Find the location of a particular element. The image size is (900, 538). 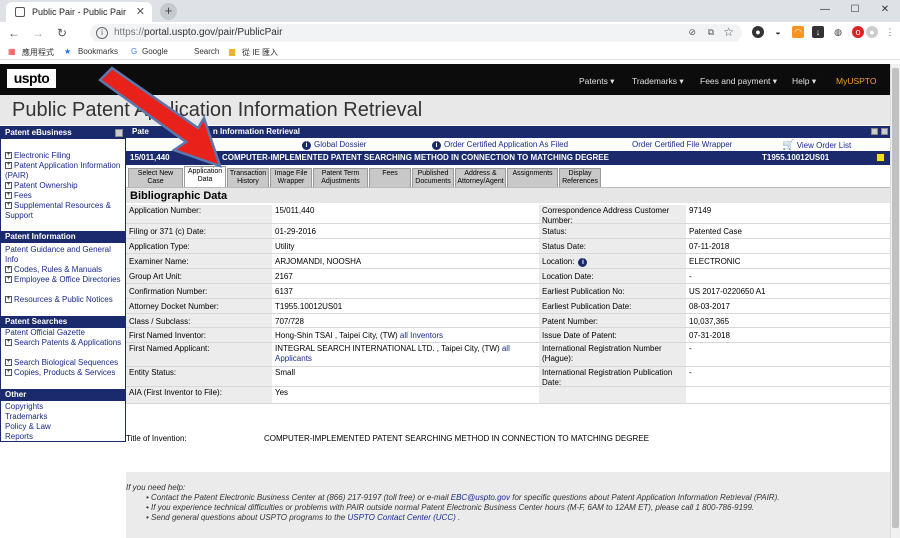

tab-display-references: Display References is located at coordinates (580, 177).